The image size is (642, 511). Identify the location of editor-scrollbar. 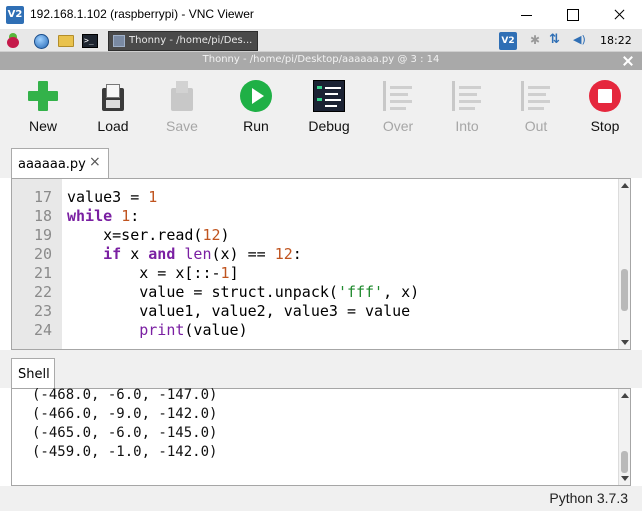
(624, 264).